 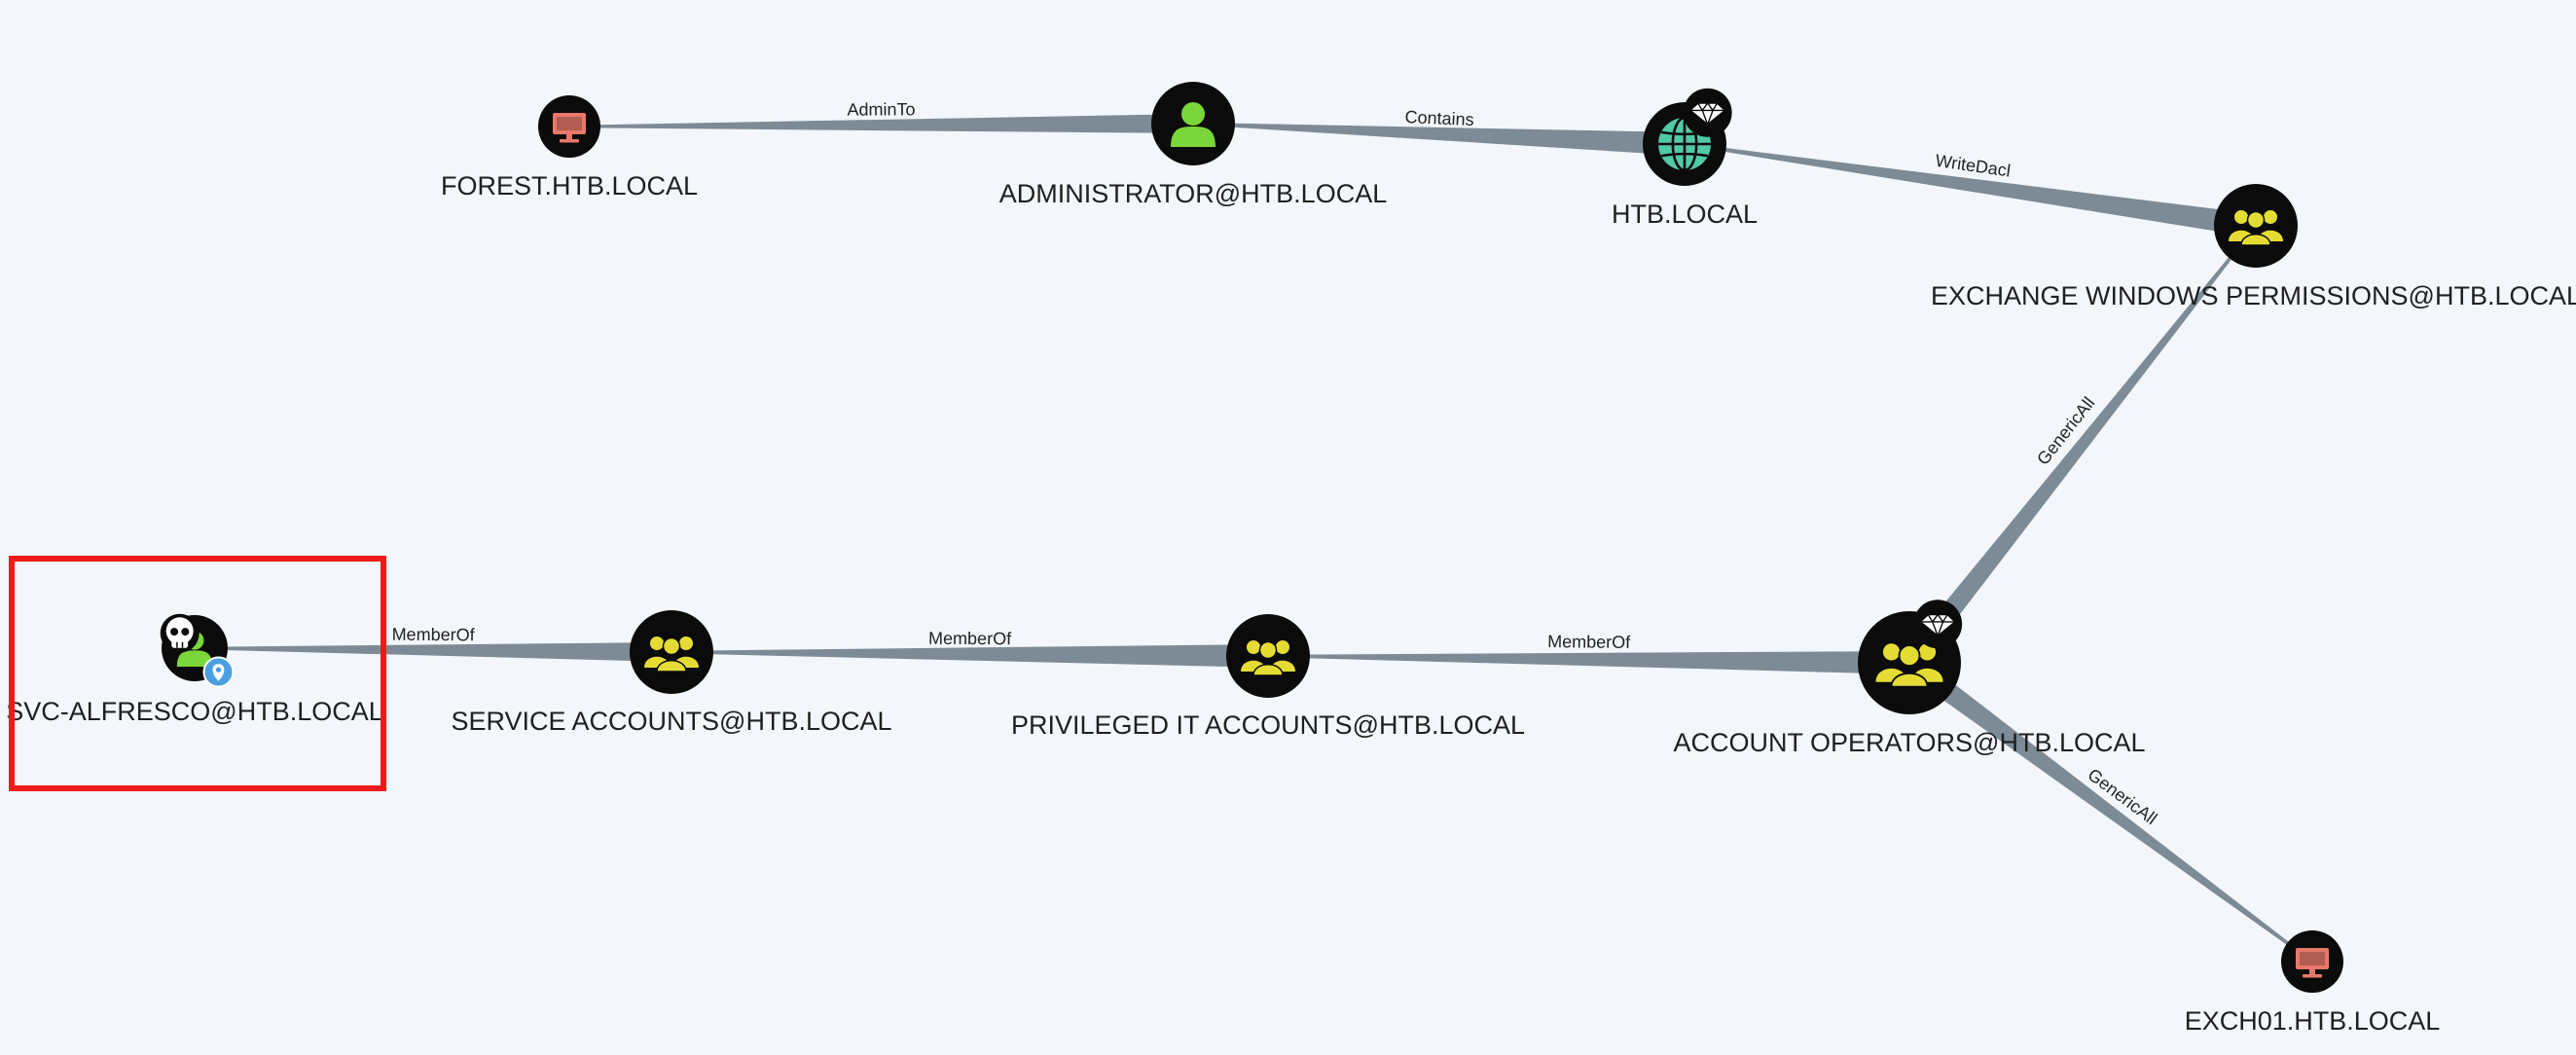 I want to click on node-svc: SVC-ALFRESCO@HTB.LOCAL, so click(x=194, y=669).